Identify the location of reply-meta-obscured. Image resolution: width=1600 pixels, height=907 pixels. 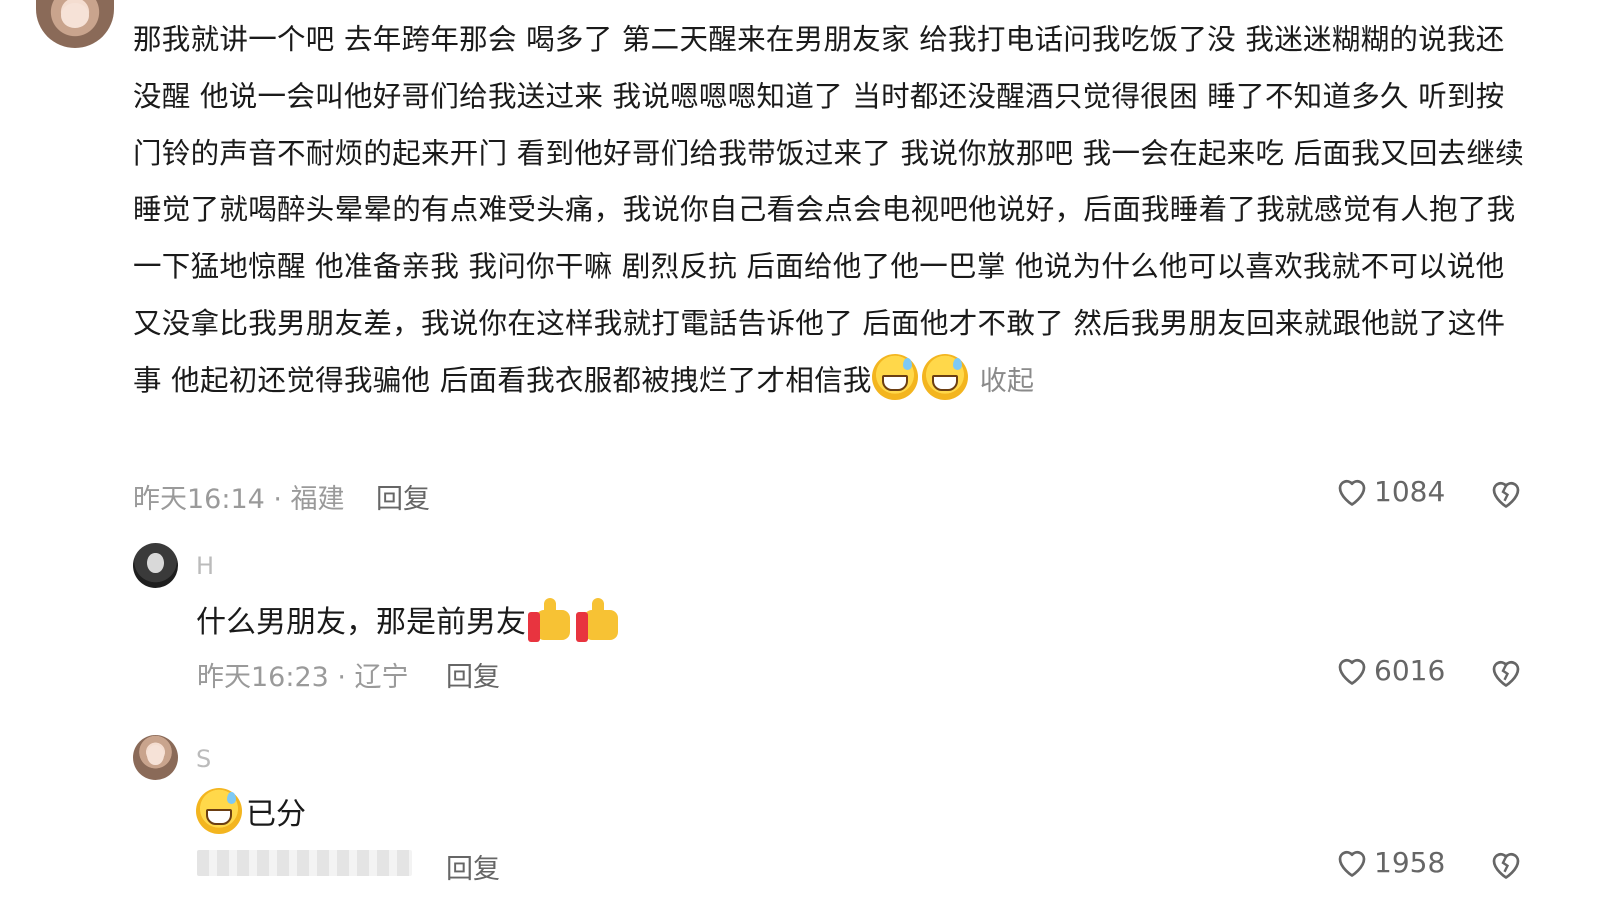
(304, 863).